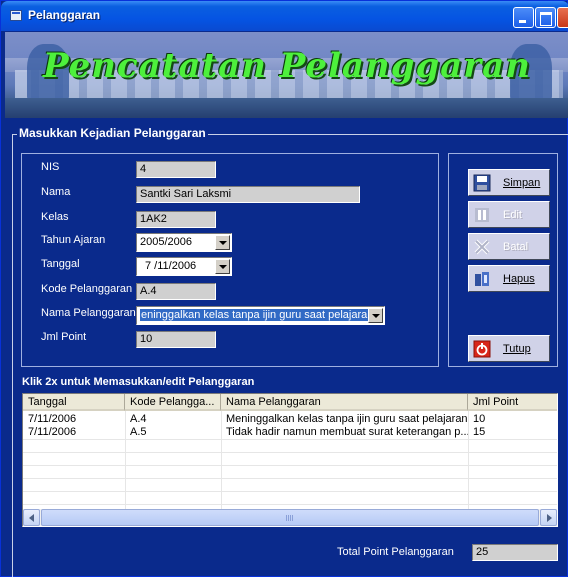  I want to click on power-icon, so click(482, 349).